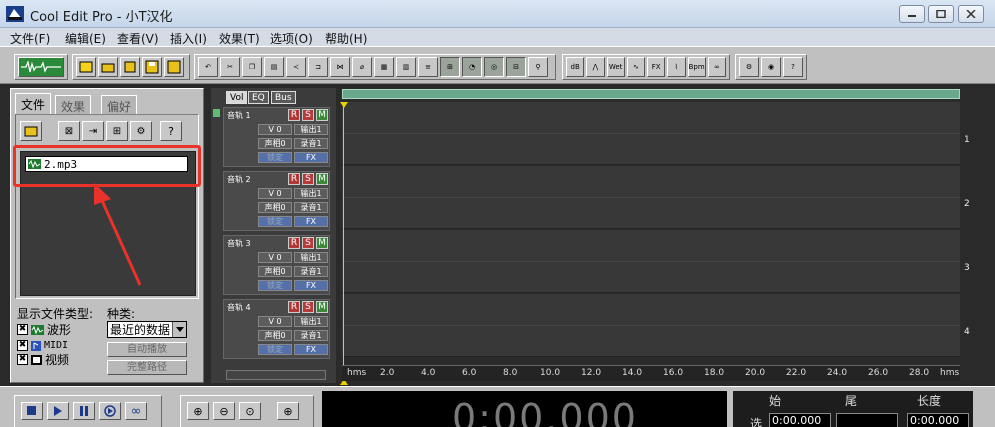  Describe the element at coordinates (595, 67) in the screenshot. I see `amplify-button: ⋀` at that location.